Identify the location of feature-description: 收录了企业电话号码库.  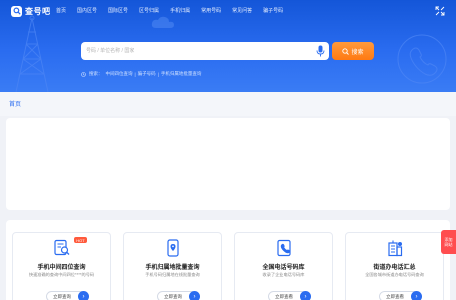
(283, 274).